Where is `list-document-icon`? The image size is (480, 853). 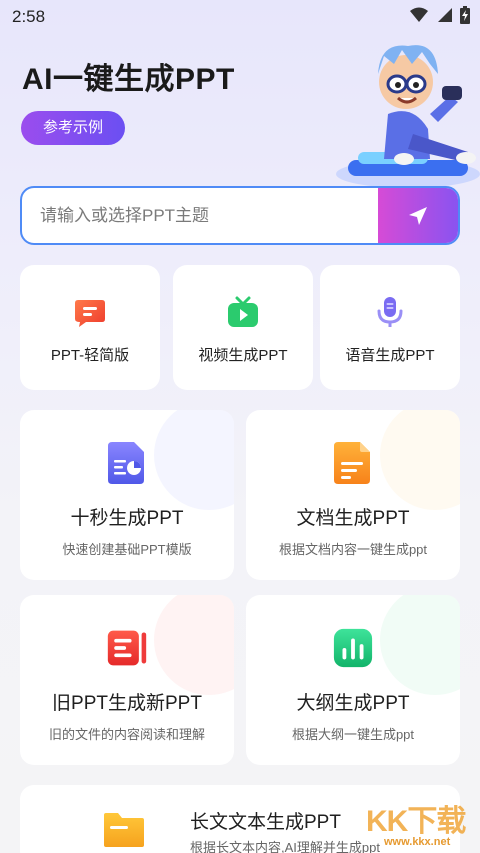 list-document-icon is located at coordinates (127, 648).